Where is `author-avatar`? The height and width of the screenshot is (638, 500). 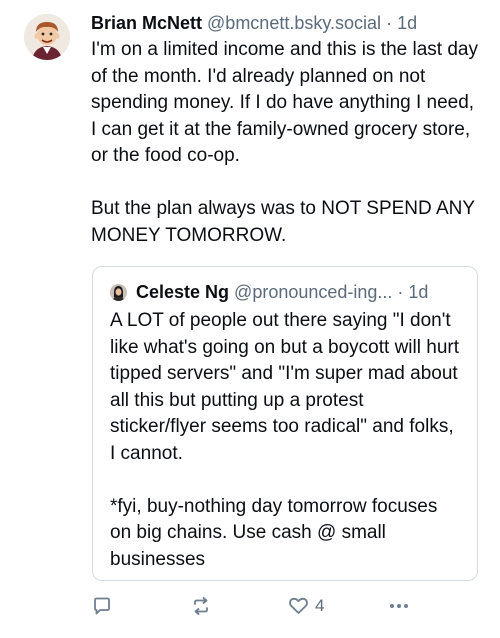 author-avatar is located at coordinates (47, 37).